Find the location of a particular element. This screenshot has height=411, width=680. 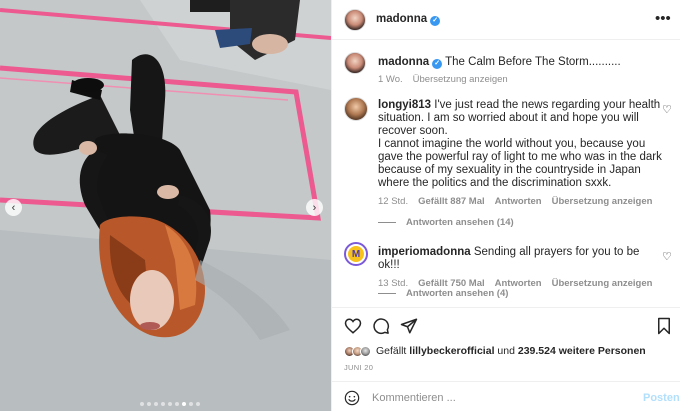

view-replies-label: Antworten ansehen (14) is located at coordinates (460, 222).